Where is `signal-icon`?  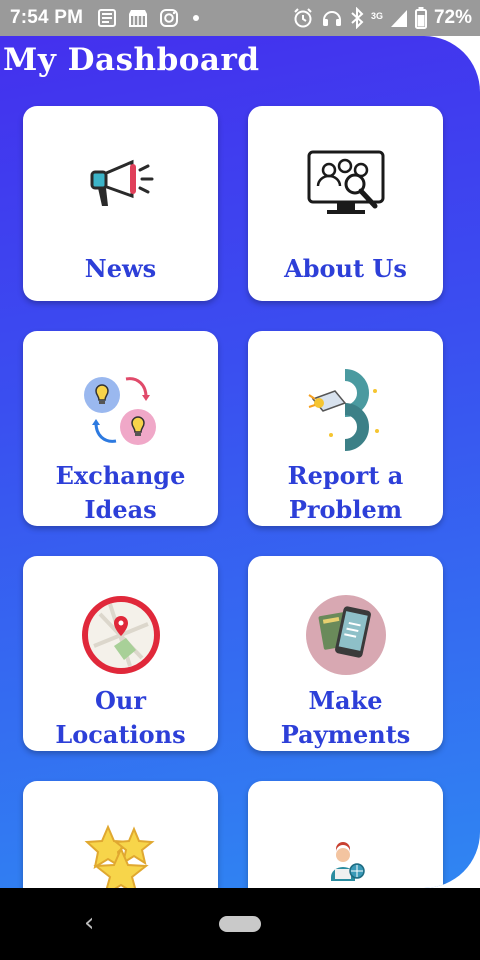 signal-icon is located at coordinates (398, 18).